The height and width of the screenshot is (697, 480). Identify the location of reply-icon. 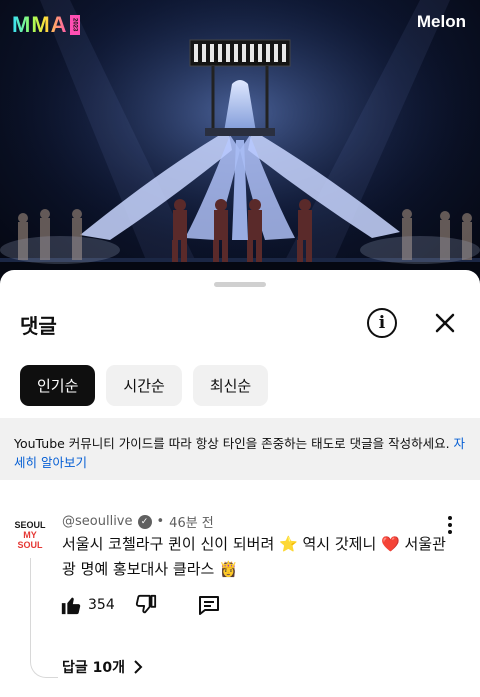
(208, 605).